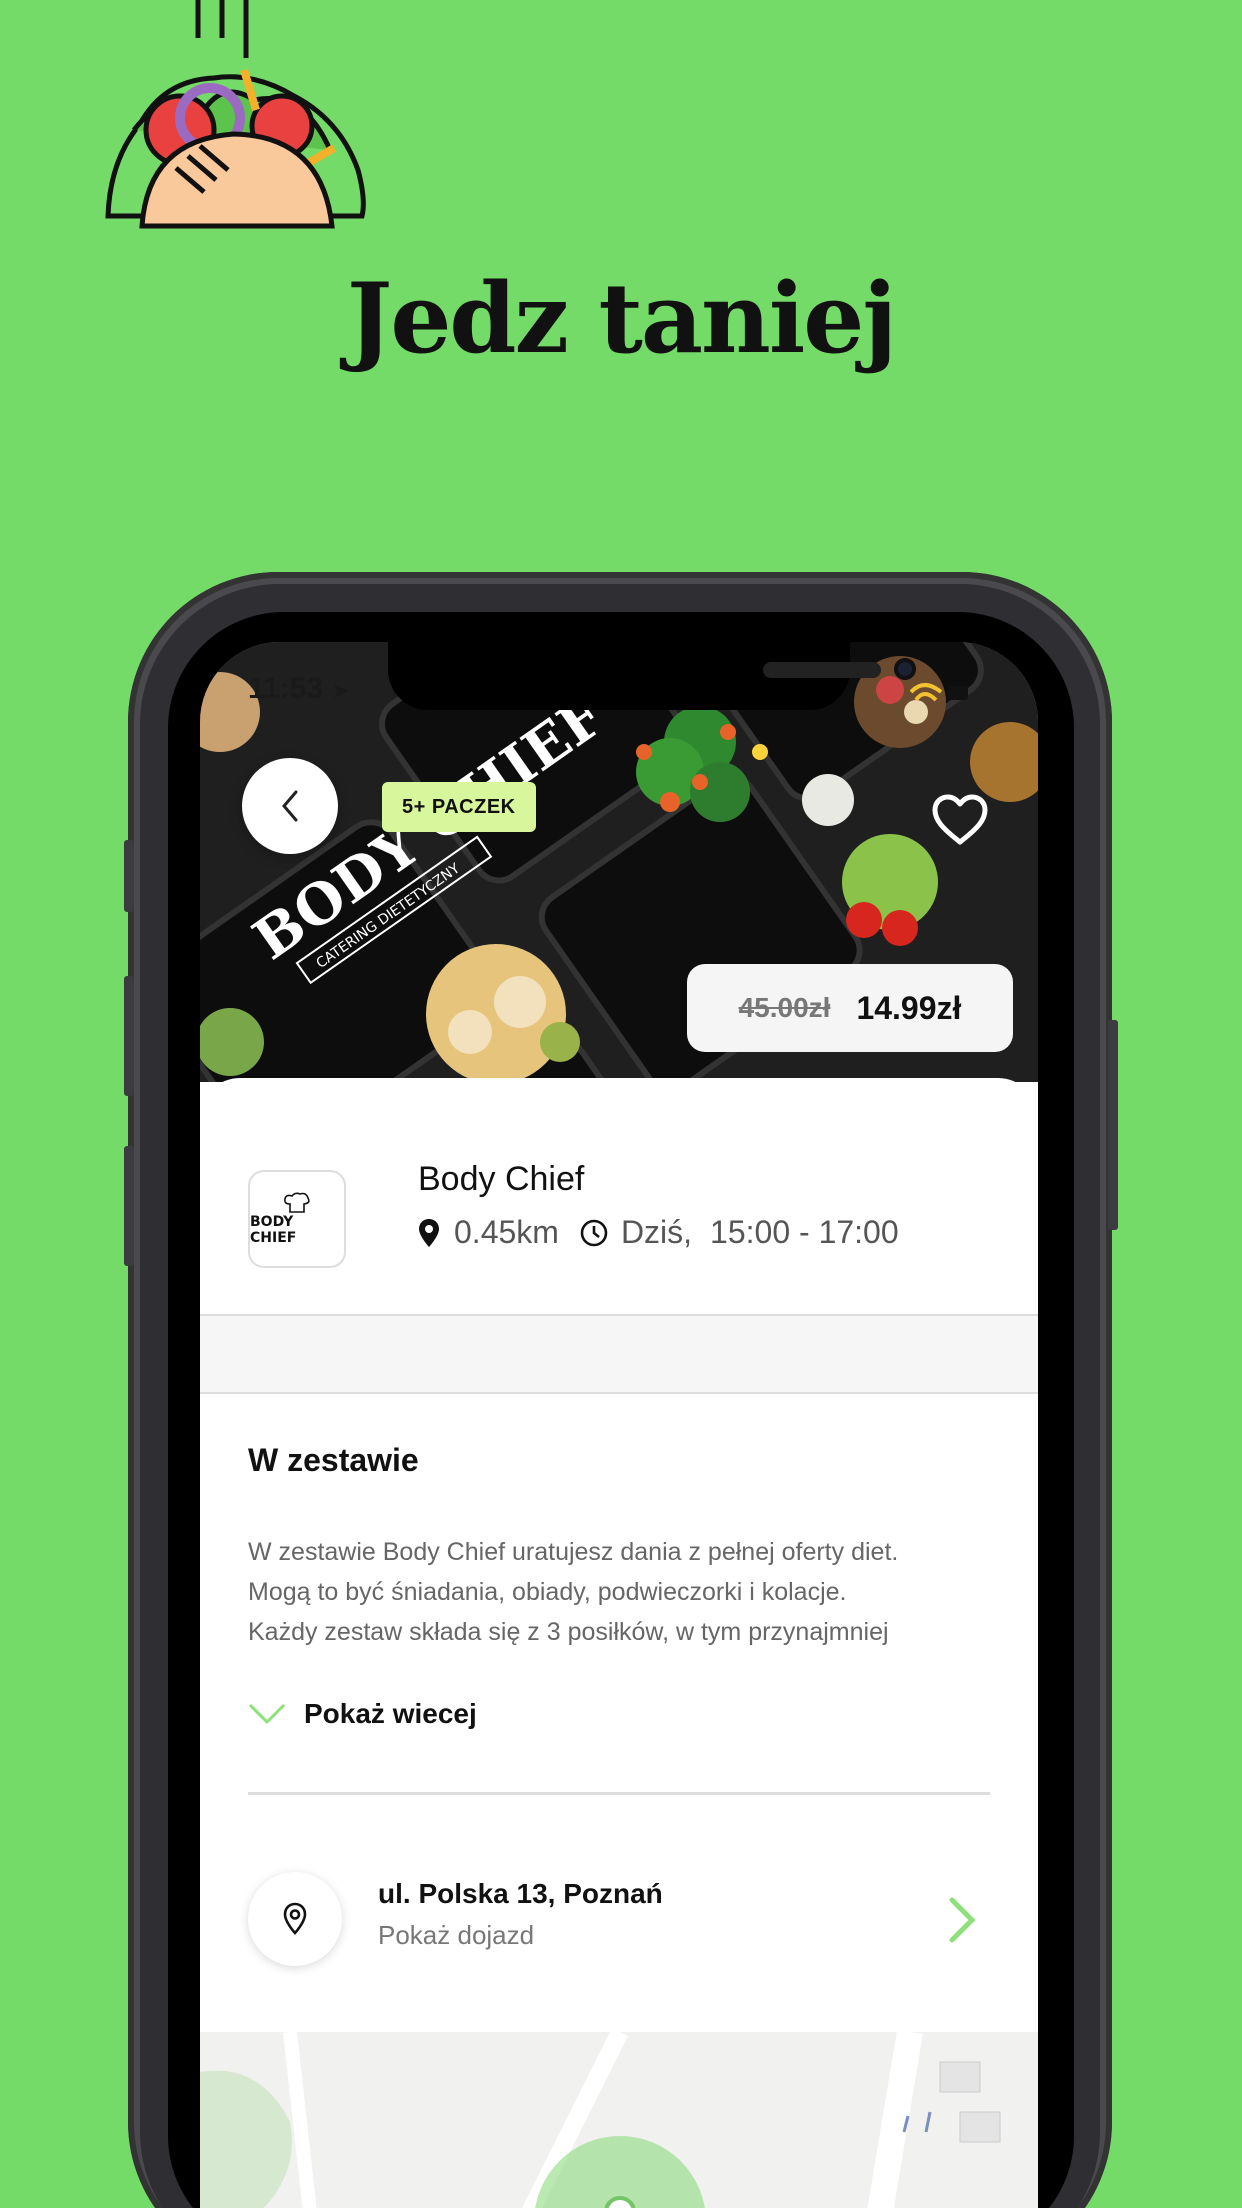  What do you see at coordinates (333, 1460) in the screenshot?
I see `section-title: W zestawie` at bounding box center [333, 1460].